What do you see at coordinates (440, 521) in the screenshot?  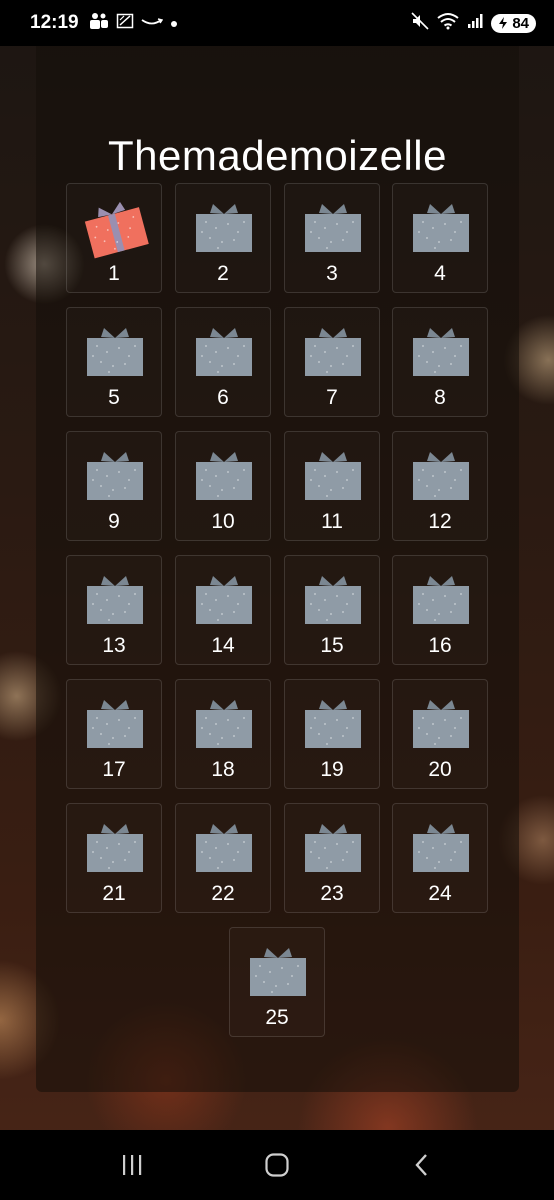 I see `day-number: 12` at bounding box center [440, 521].